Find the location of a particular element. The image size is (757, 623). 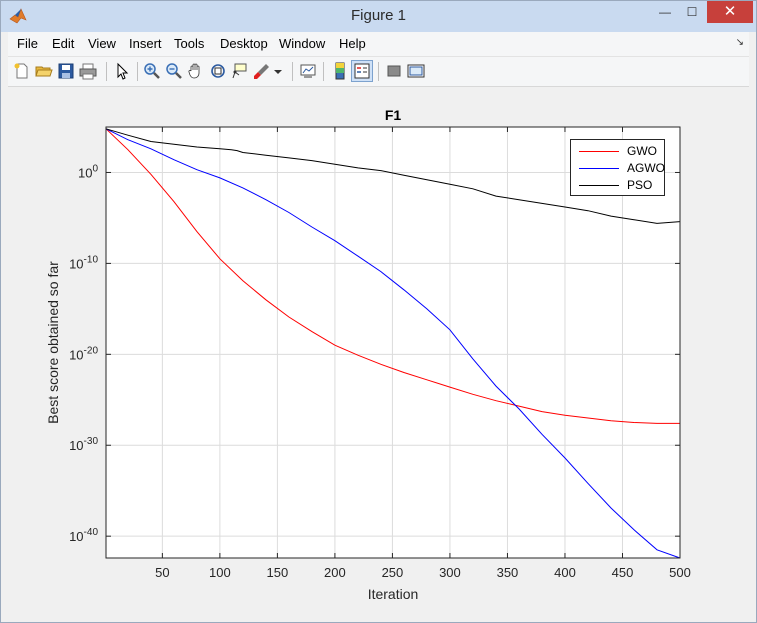

menu-file: File is located at coordinates (27, 43).